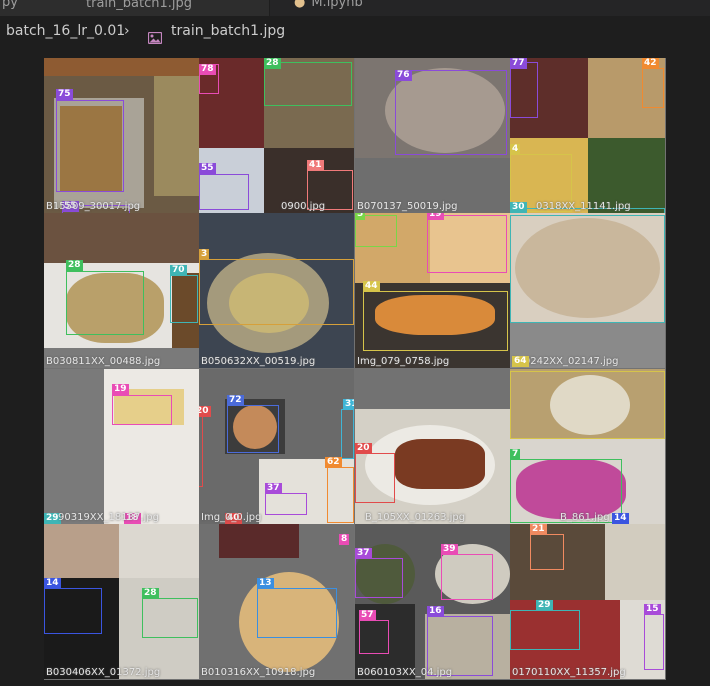 The height and width of the screenshot is (686, 710). Describe the element at coordinates (367, 615) in the screenshot. I see `class-label: 57` at that location.